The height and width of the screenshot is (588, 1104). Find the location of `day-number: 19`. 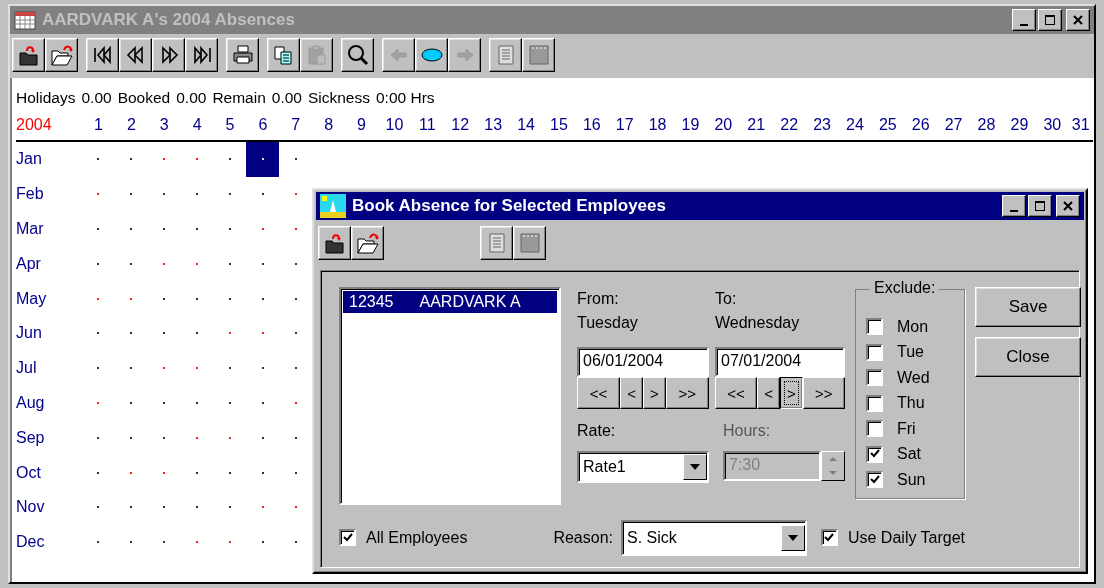

day-number: 19 is located at coordinates (690, 126).